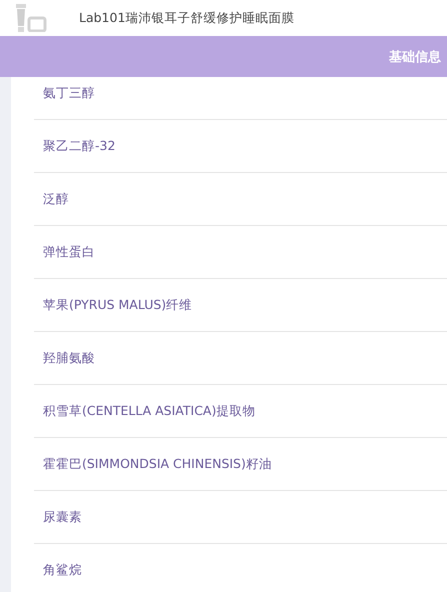  I want to click on ingredient-name: 氨丁三醇, so click(69, 93).